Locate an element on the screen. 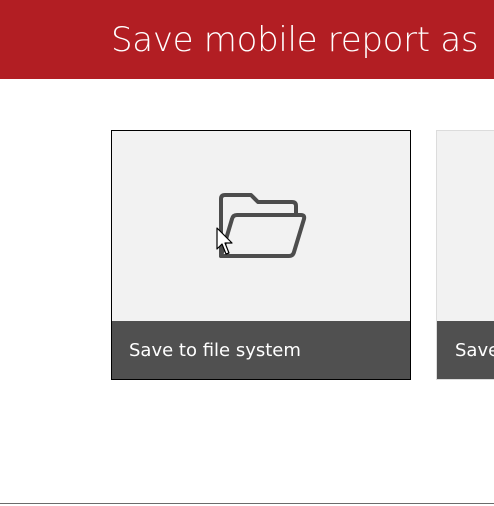 The height and width of the screenshot is (506, 494). page-title: Save mobile report as is located at coordinates (295, 40).